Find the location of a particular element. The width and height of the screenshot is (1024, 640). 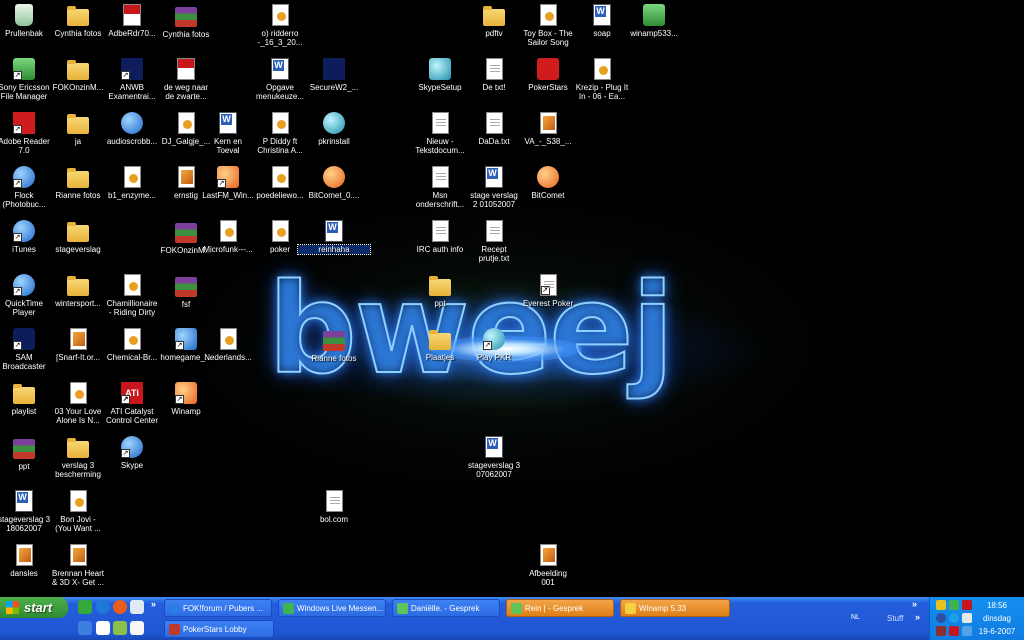

sound-icon is located at coordinates (941, 618).